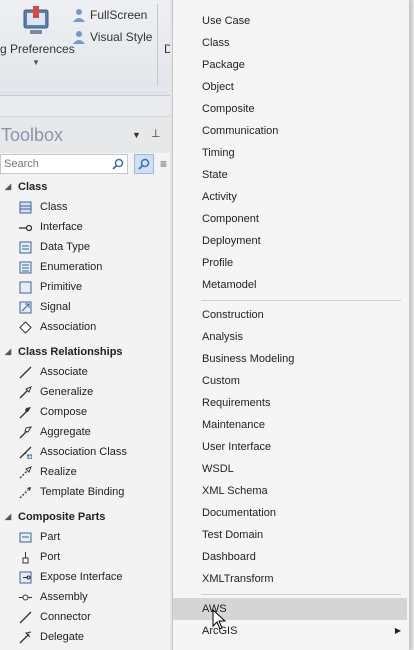  What do you see at coordinates (233, 425) in the screenshot?
I see `menu-item-label: Maintenance` at bounding box center [233, 425].